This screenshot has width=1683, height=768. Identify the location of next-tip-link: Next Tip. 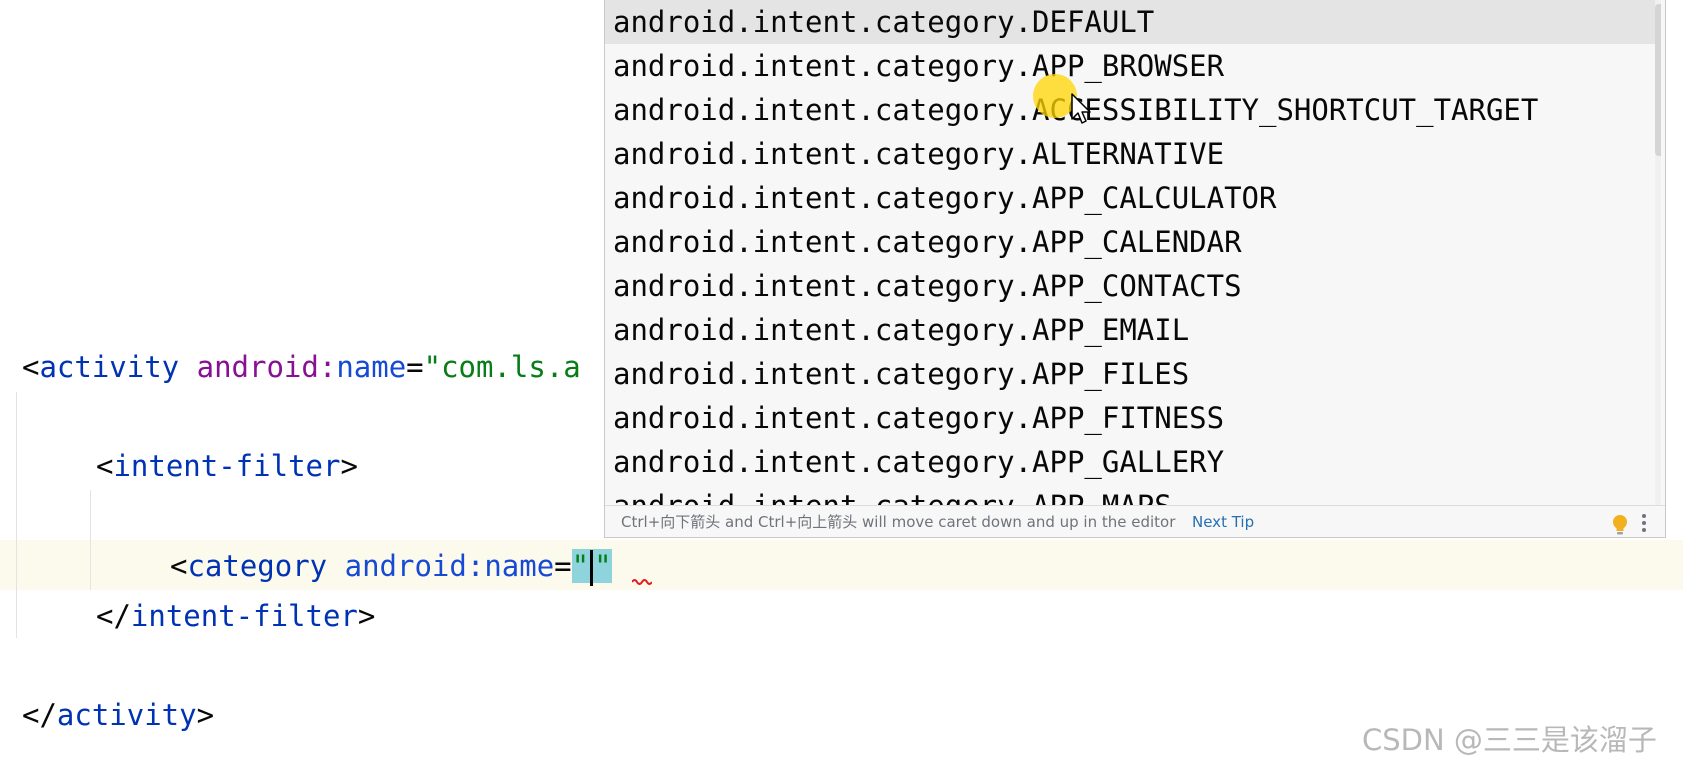
(1223, 521).